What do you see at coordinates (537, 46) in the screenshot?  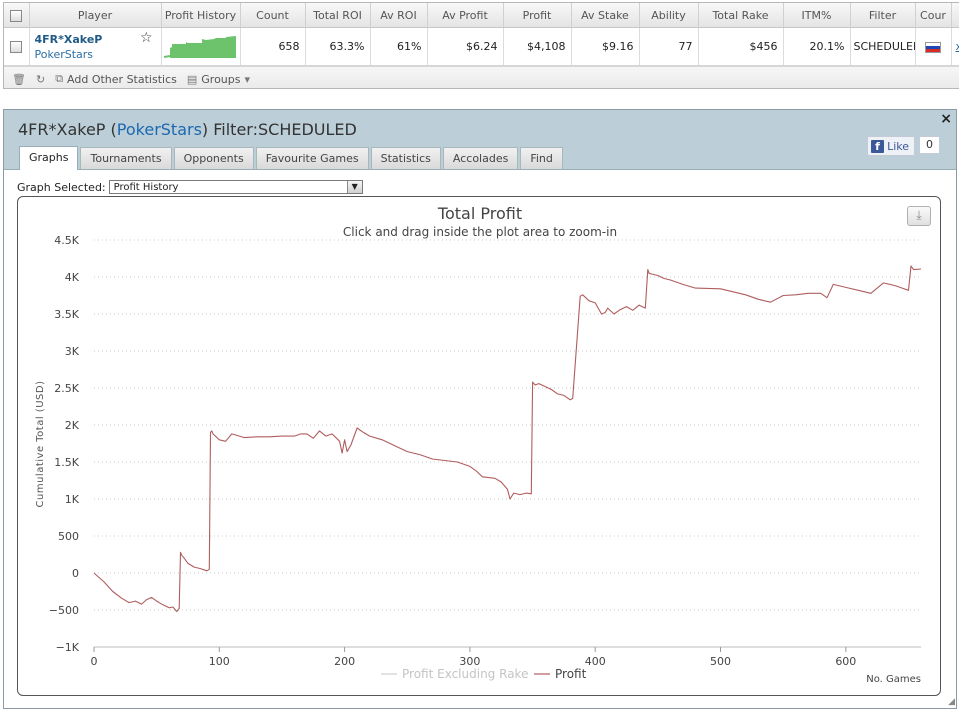 I see `profit-cell: $4,108` at bounding box center [537, 46].